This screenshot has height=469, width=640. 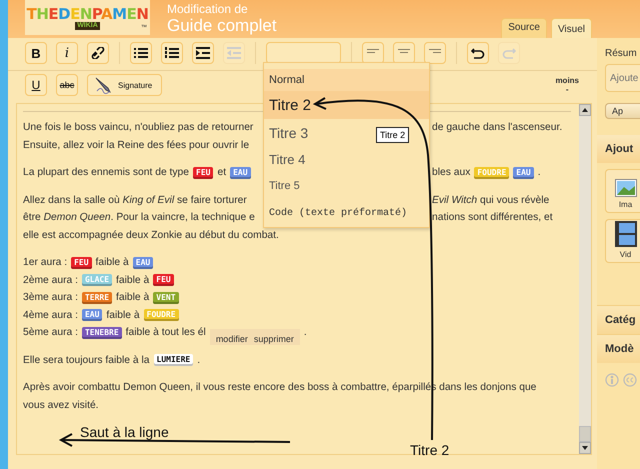 What do you see at coordinates (524, 28) in the screenshot?
I see `editor-tab: Source` at bounding box center [524, 28].